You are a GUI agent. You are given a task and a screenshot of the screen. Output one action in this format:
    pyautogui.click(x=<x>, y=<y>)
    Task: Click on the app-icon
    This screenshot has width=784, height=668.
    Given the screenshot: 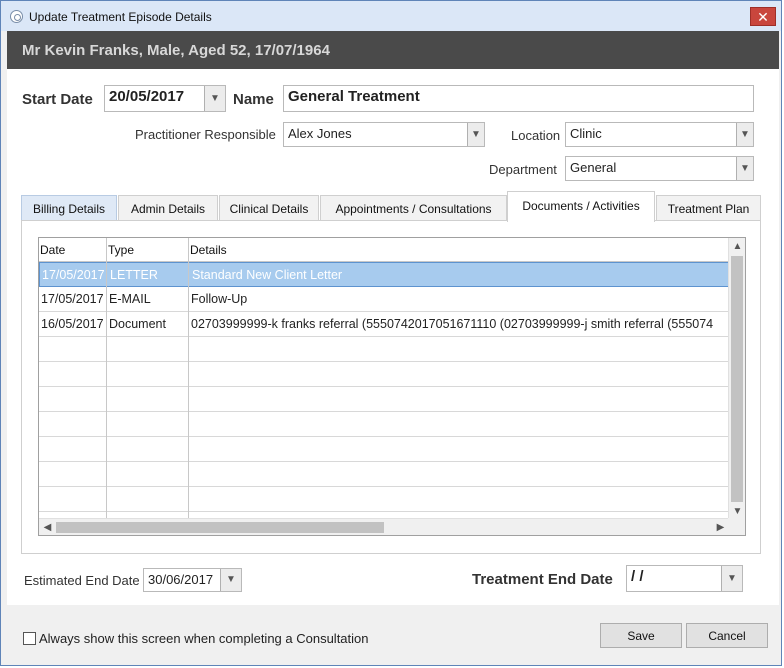 What is the action you would take?
    pyautogui.click(x=16, y=16)
    